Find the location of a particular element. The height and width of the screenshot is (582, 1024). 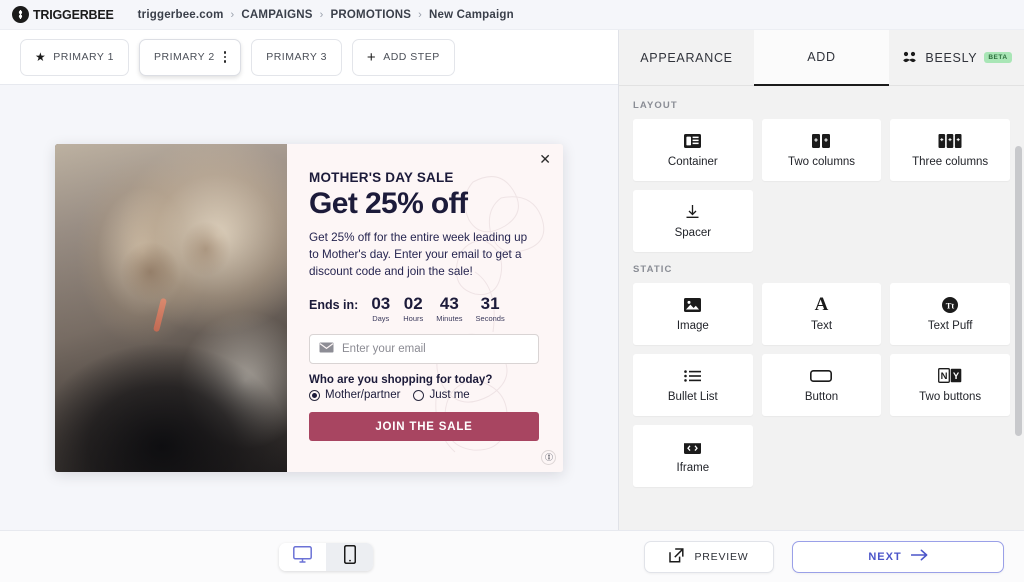

step-tab-primary-1: ★ PRIMARY 1 is located at coordinates (74, 57).